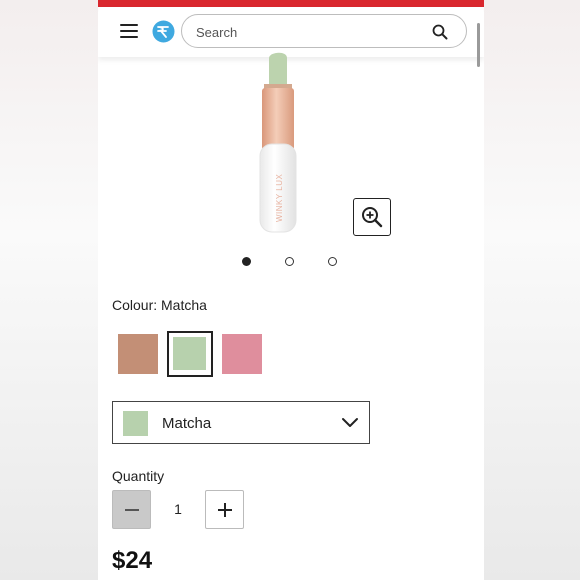 This screenshot has width=580, height=580. Describe the element at coordinates (241, 422) in the screenshot. I see `colour-dropdown: Matcha` at that location.